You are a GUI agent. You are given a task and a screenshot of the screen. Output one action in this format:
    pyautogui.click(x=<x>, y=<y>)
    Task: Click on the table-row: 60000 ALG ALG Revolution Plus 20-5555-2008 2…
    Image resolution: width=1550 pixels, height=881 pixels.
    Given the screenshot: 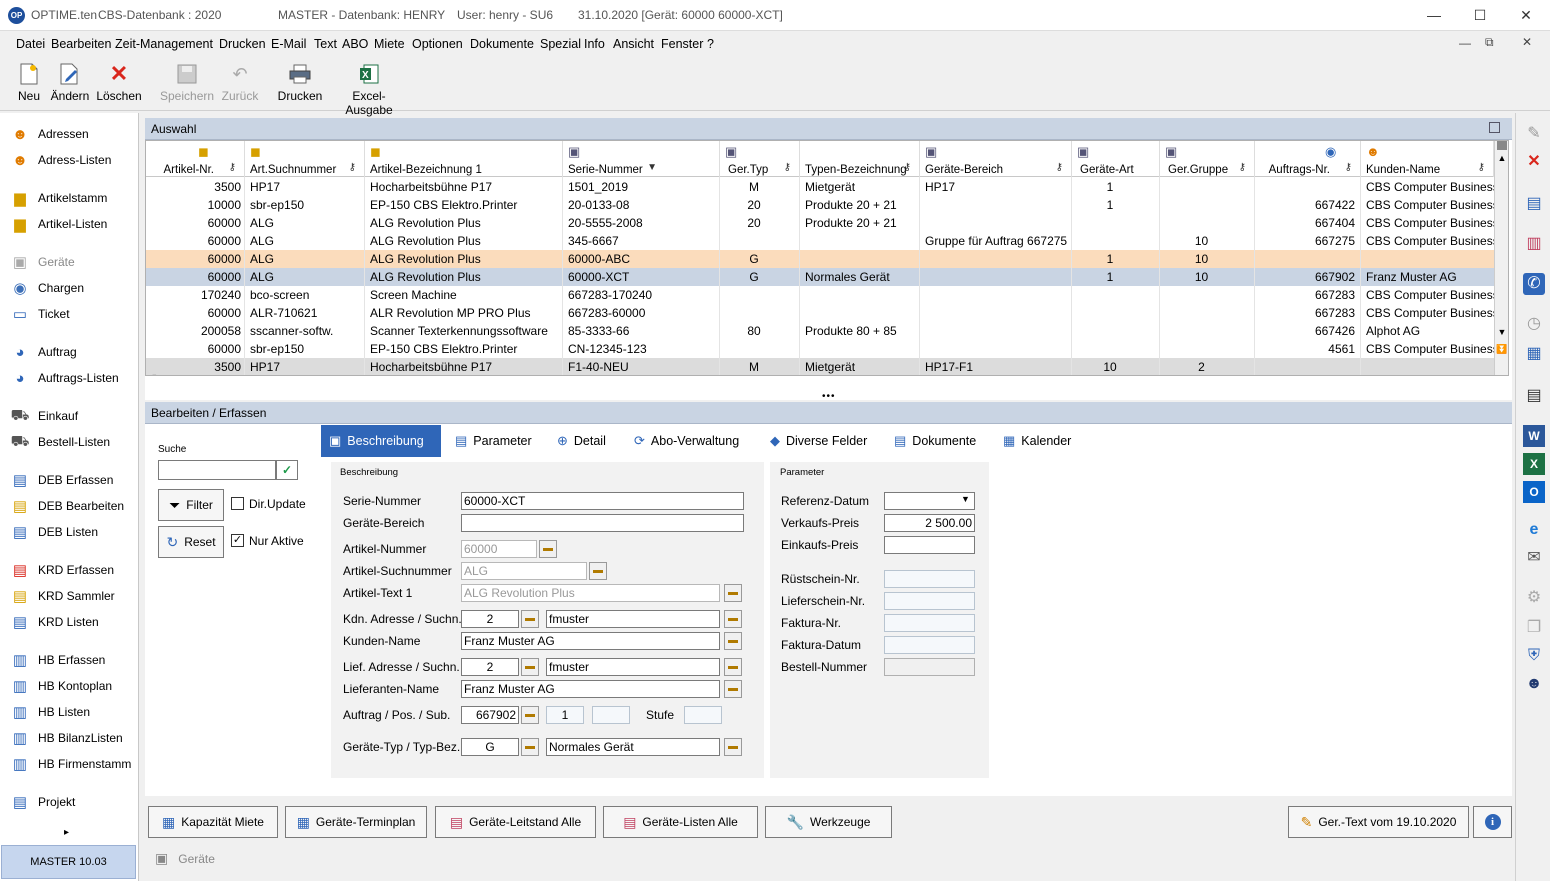 What is the action you would take?
    pyautogui.click(x=820, y=223)
    